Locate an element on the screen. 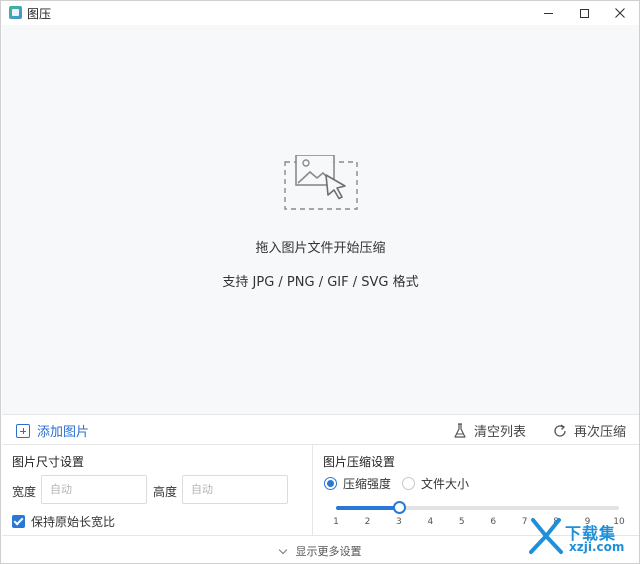 This screenshot has height=564, width=640. slider-tick-label: 4 is located at coordinates (430, 522).